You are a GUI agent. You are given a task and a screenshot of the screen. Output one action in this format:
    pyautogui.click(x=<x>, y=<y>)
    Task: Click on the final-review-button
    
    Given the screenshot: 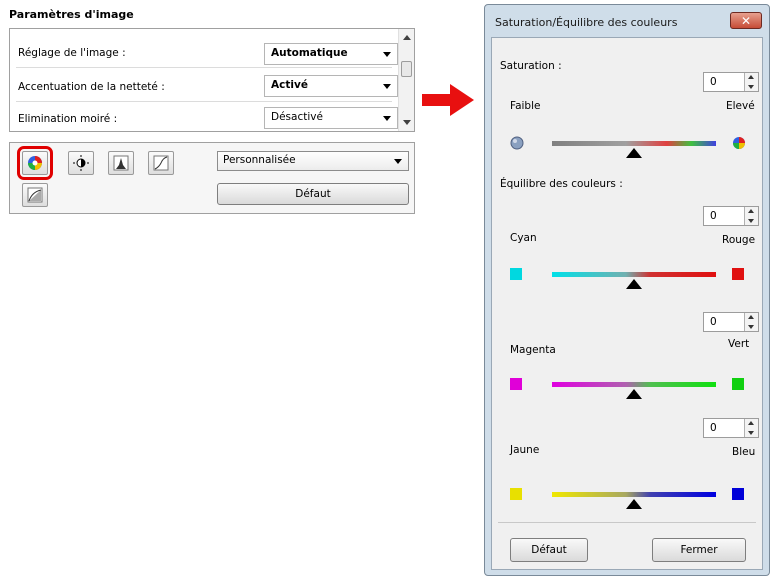 What is the action you would take?
    pyautogui.click(x=35, y=195)
    